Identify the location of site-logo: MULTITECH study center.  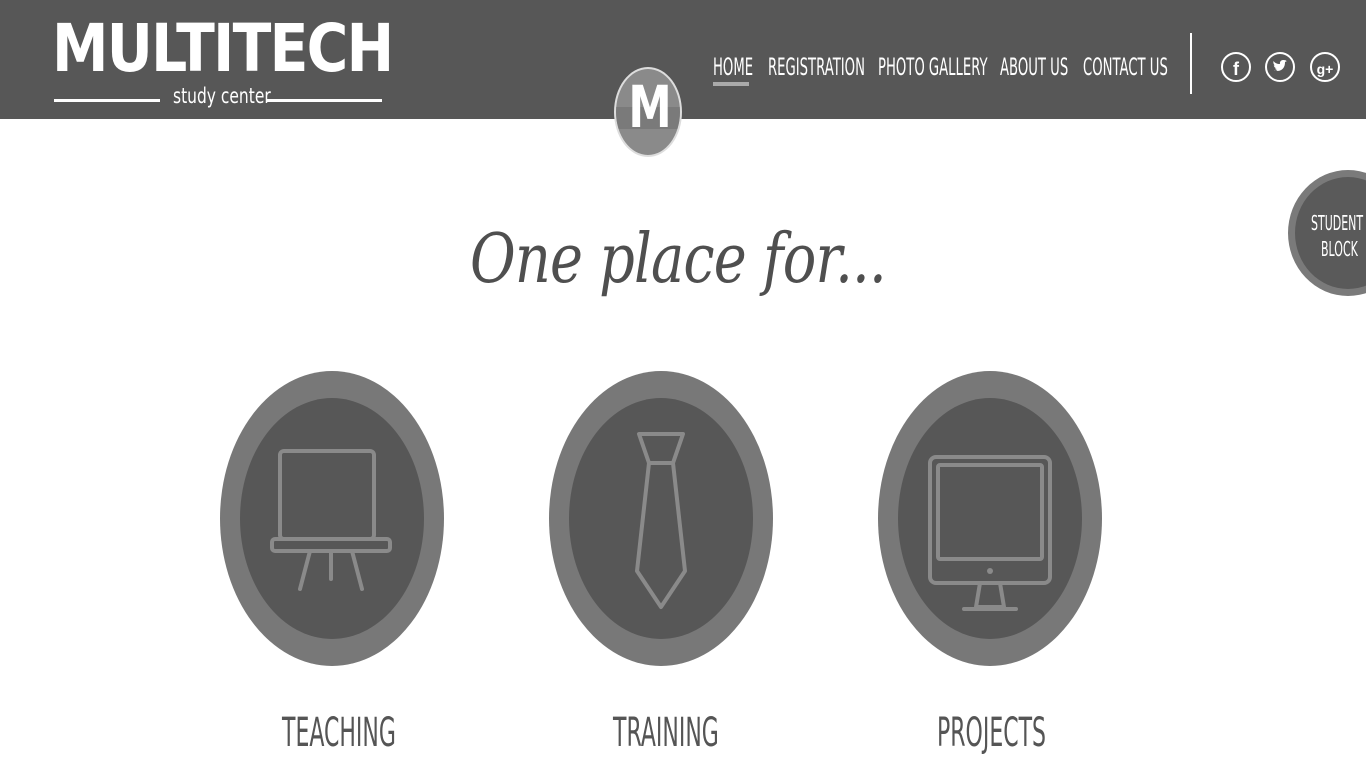
(223, 62).